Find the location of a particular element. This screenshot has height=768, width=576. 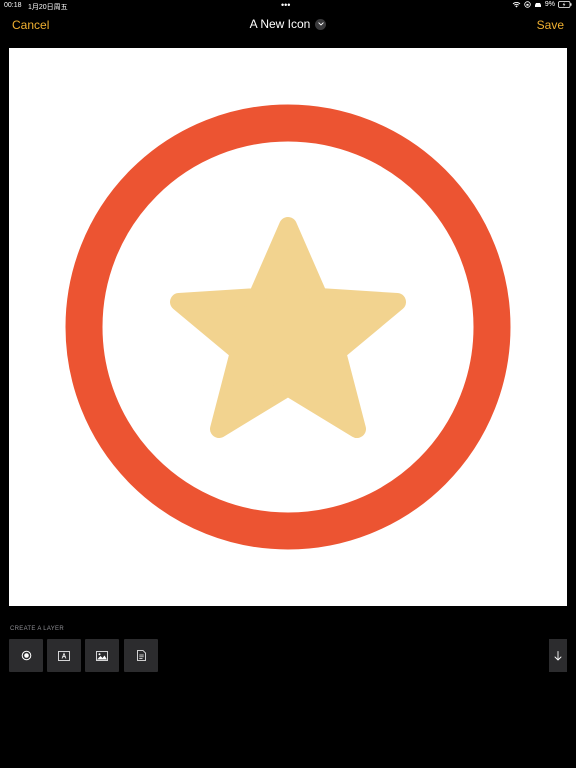

arrow-down-icon is located at coordinates (558, 655).